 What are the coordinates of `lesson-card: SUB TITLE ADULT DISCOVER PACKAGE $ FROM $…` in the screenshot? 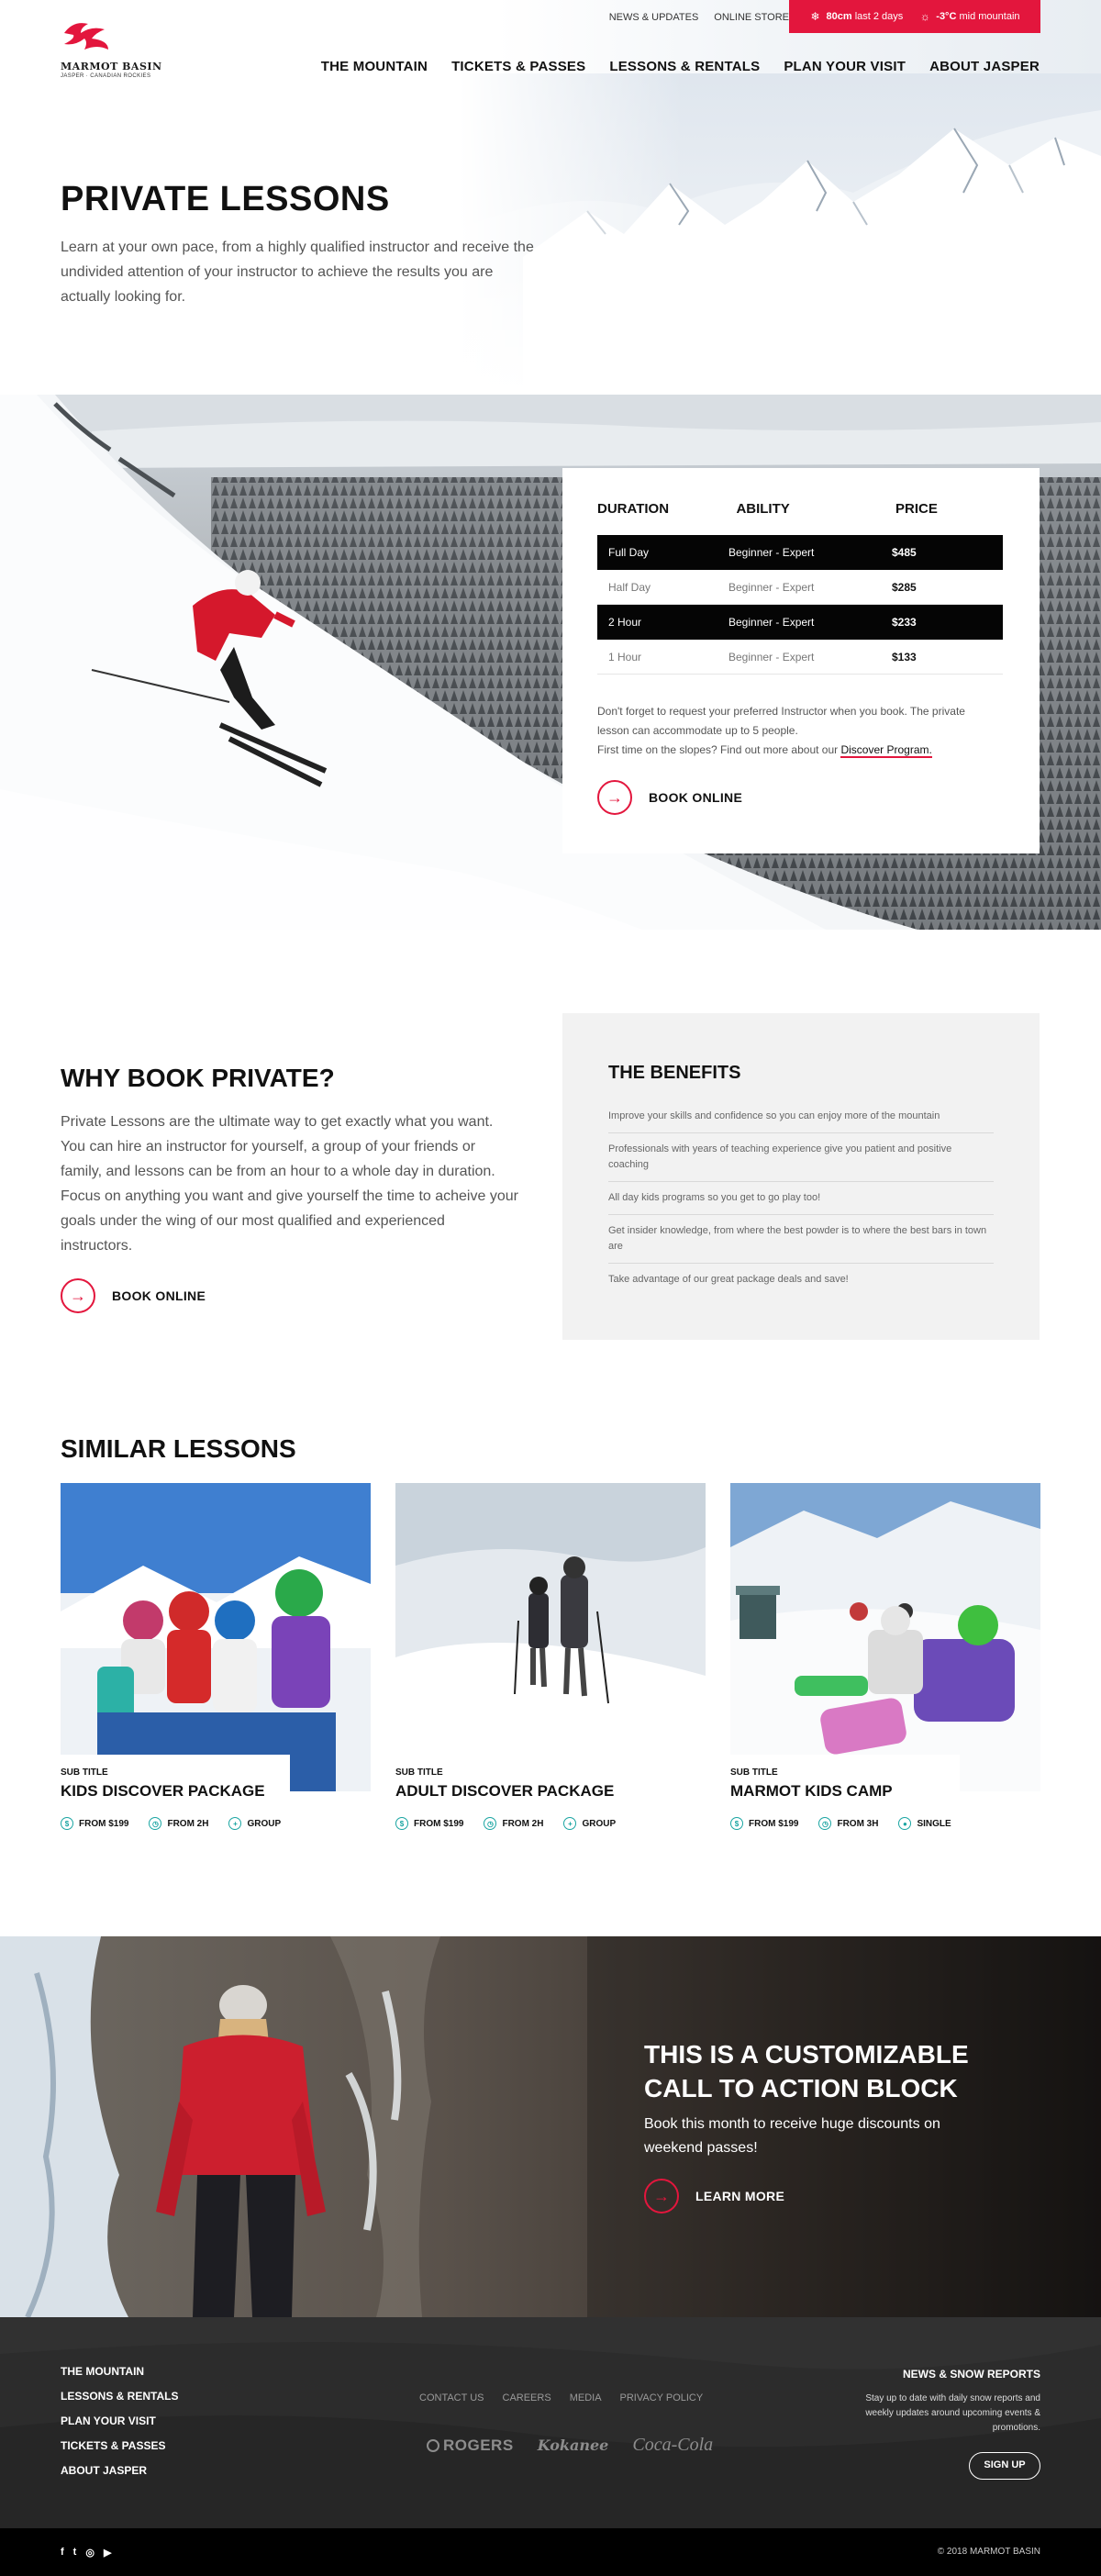 It's located at (551, 1662).